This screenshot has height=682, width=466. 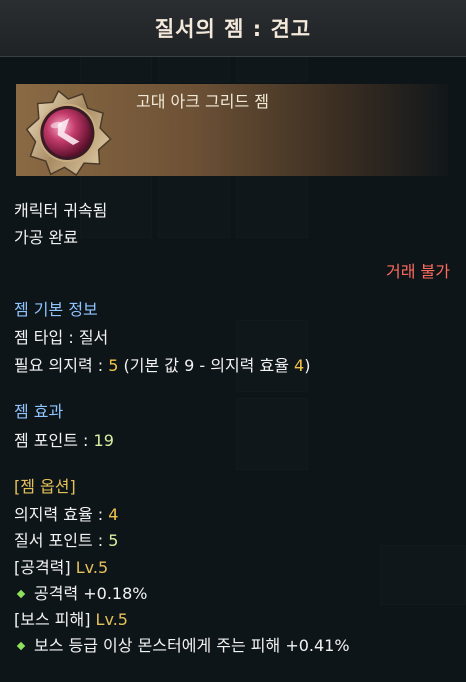 I want to click on gem-type-value: 질서, so click(x=93, y=337).